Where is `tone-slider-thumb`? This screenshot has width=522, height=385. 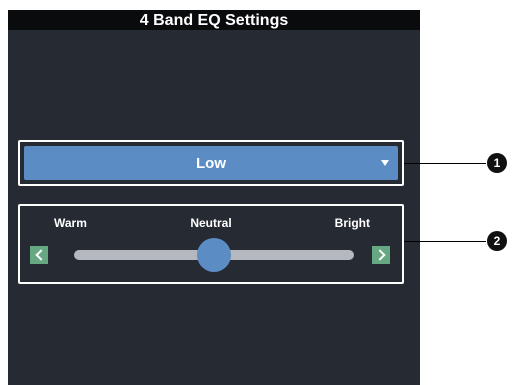
tone-slider-thumb is located at coordinates (214, 255).